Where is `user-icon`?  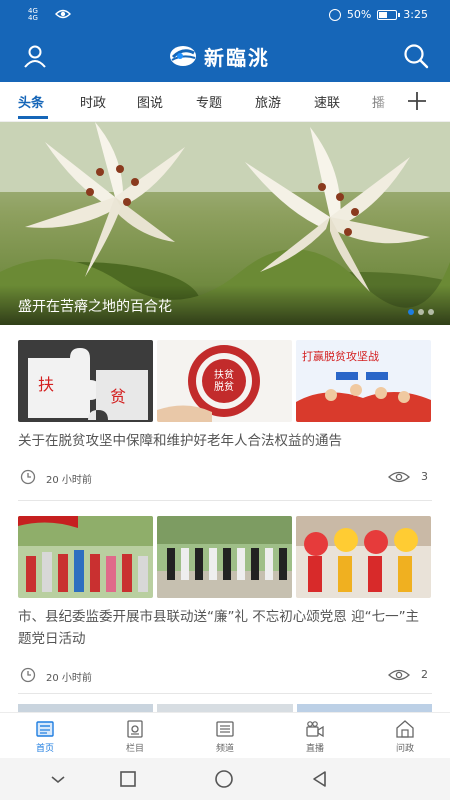
user-icon is located at coordinates (35, 56).